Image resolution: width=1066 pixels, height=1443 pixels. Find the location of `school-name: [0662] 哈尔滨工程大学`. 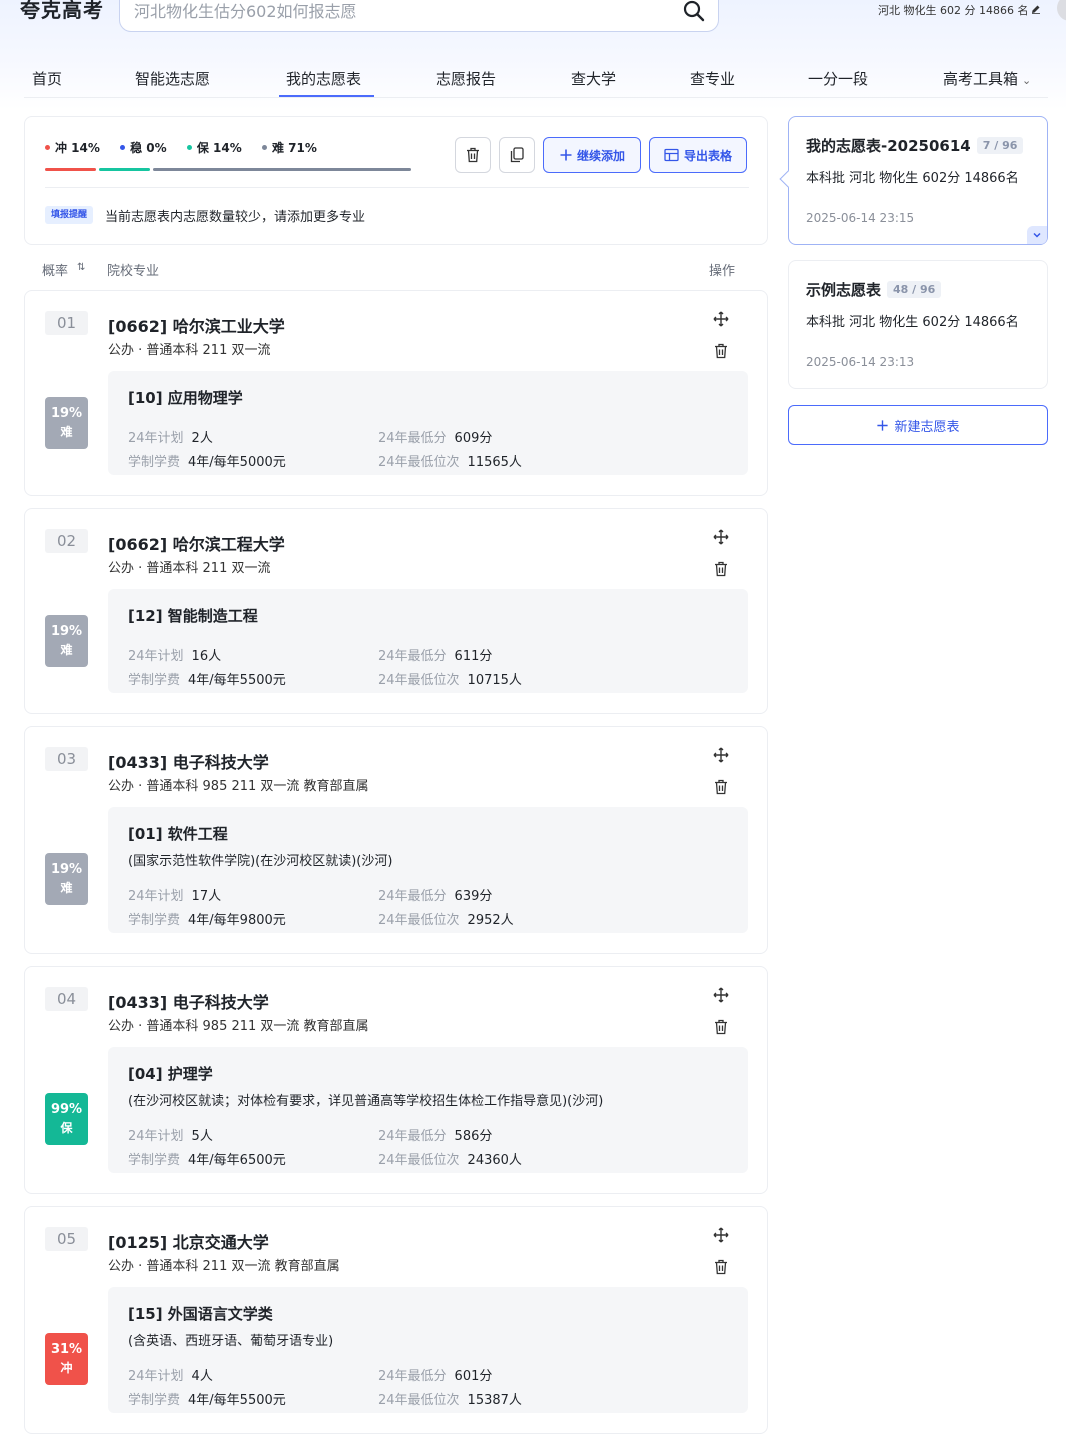

school-name: [0662] 哈尔滨工程大学 is located at coordinates (196, 543).